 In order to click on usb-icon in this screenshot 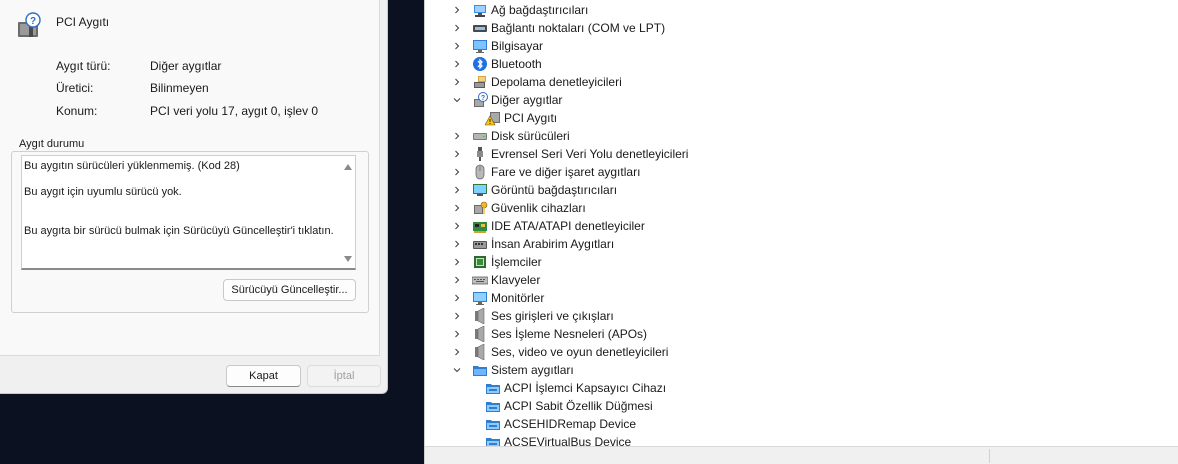, I will do `click(480, 154)`.